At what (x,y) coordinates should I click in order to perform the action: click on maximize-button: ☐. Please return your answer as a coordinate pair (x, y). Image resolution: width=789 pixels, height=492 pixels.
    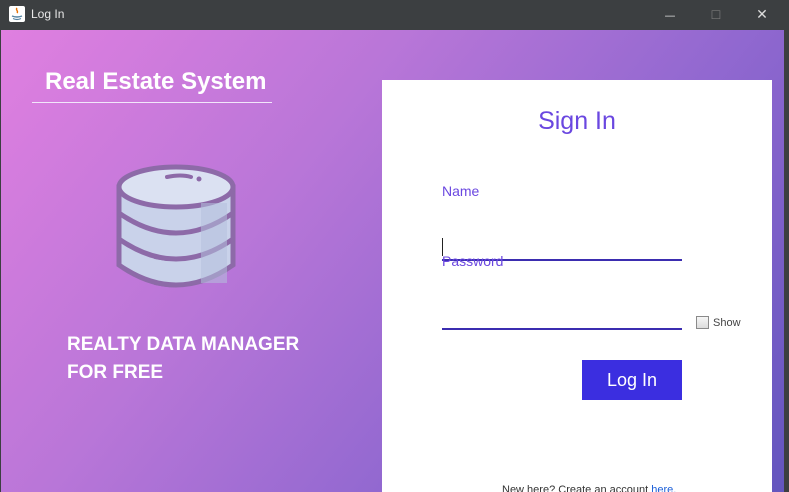
    Looking at the image, I should click on (716, 15).